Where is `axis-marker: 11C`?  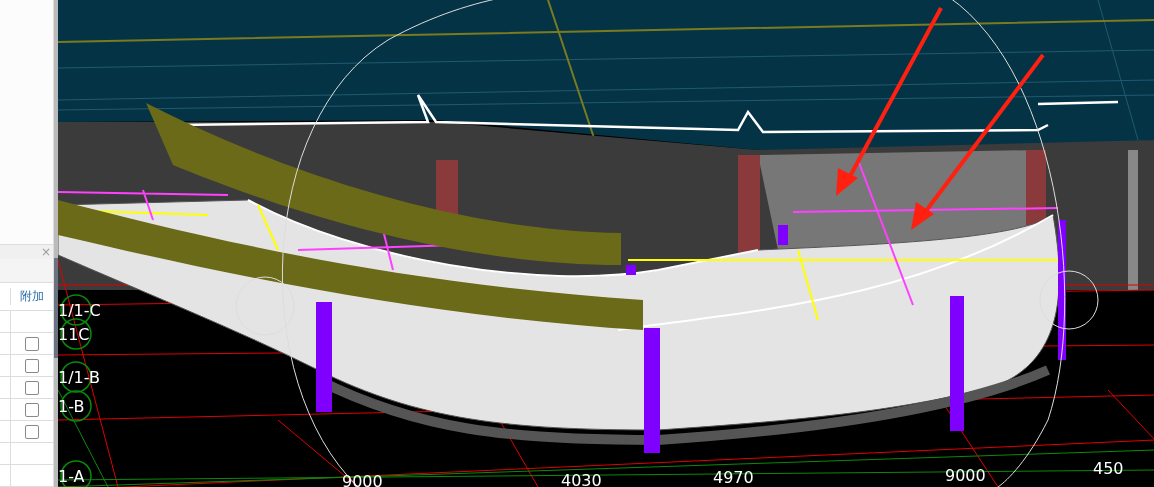
axis-marker: 11C is located at coordinates (75, 334).